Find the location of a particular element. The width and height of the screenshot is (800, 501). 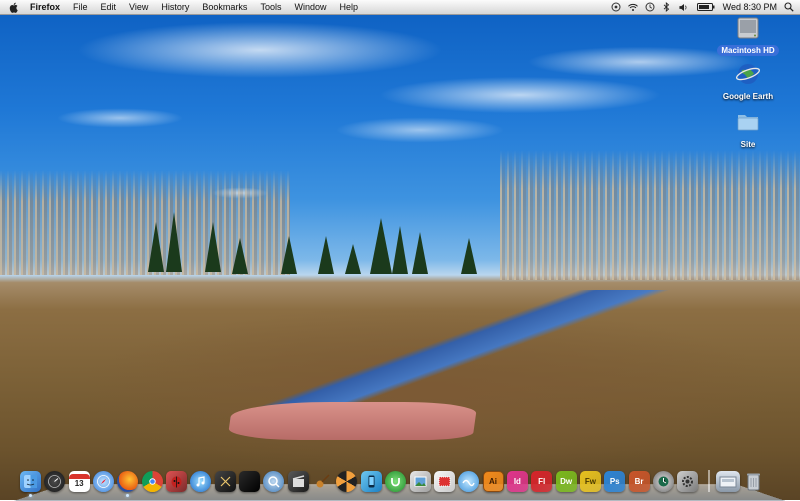

dock: 13 Ai Id Fl Dw Fw Ps Br is located at coordinates (400, 482).